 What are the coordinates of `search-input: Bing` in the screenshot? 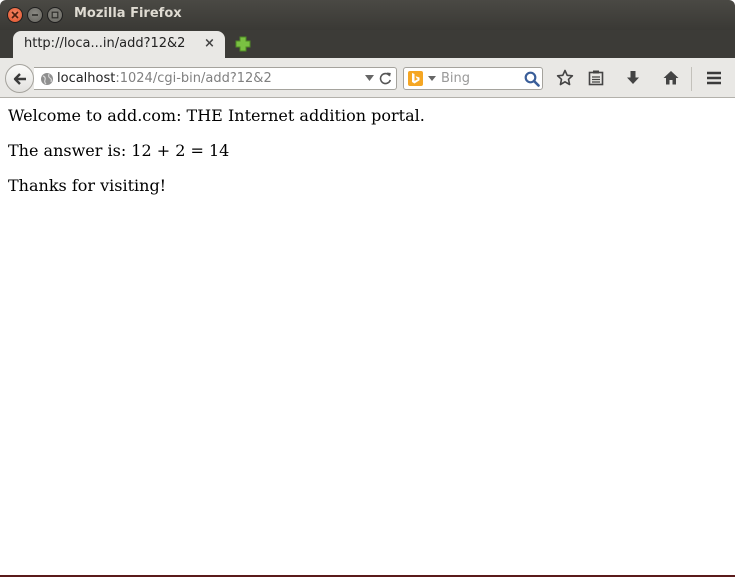 It's located at (455, 78).